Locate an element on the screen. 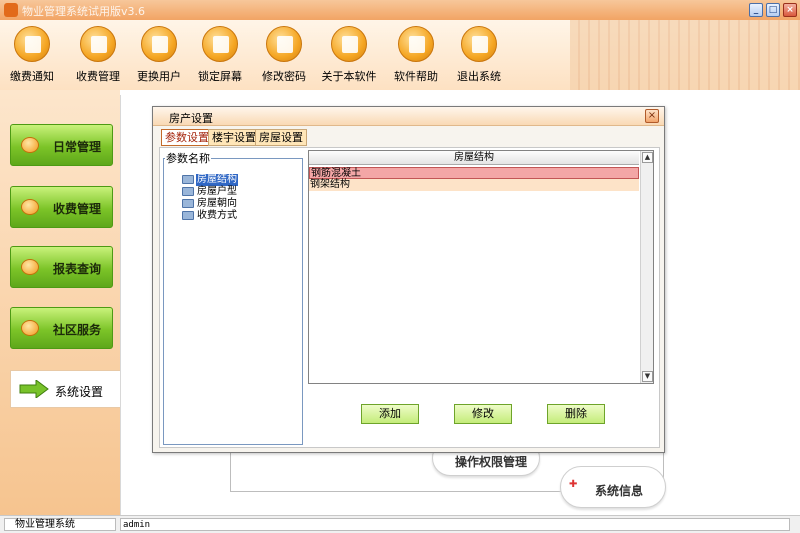 The height and width of the screenshot is (533, 800). exit-button: 退出系统 is located at coordinates (479, 57).